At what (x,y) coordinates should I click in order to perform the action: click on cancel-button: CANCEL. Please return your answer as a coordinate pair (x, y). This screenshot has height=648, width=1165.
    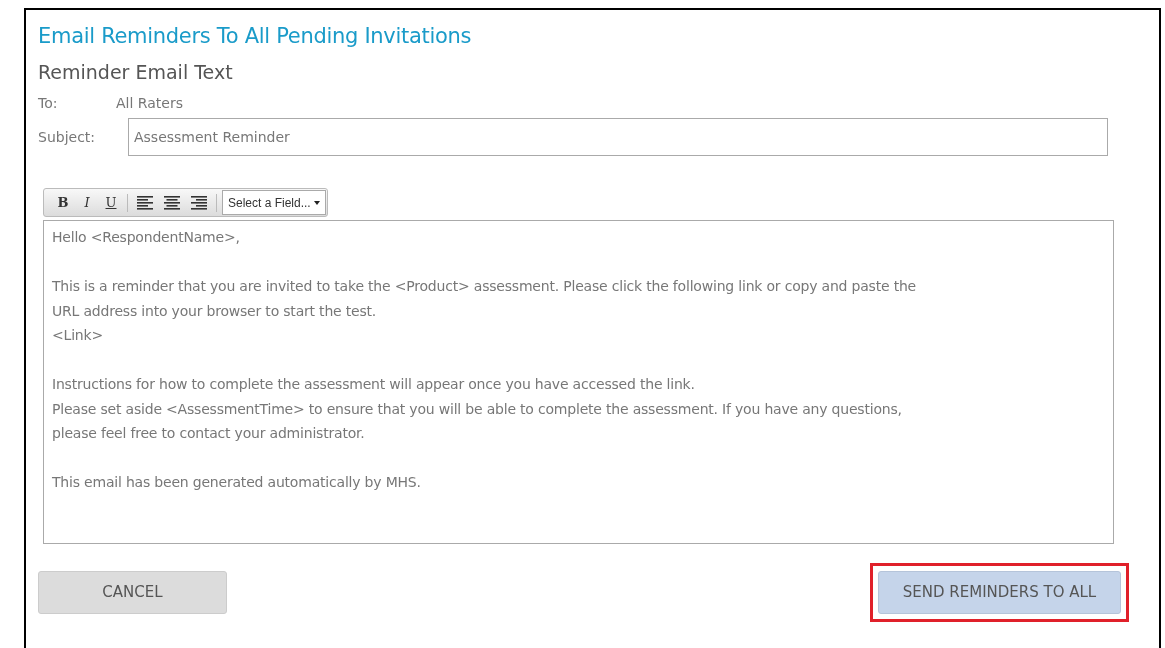
    Looking at the image, I should click on (132, 592).